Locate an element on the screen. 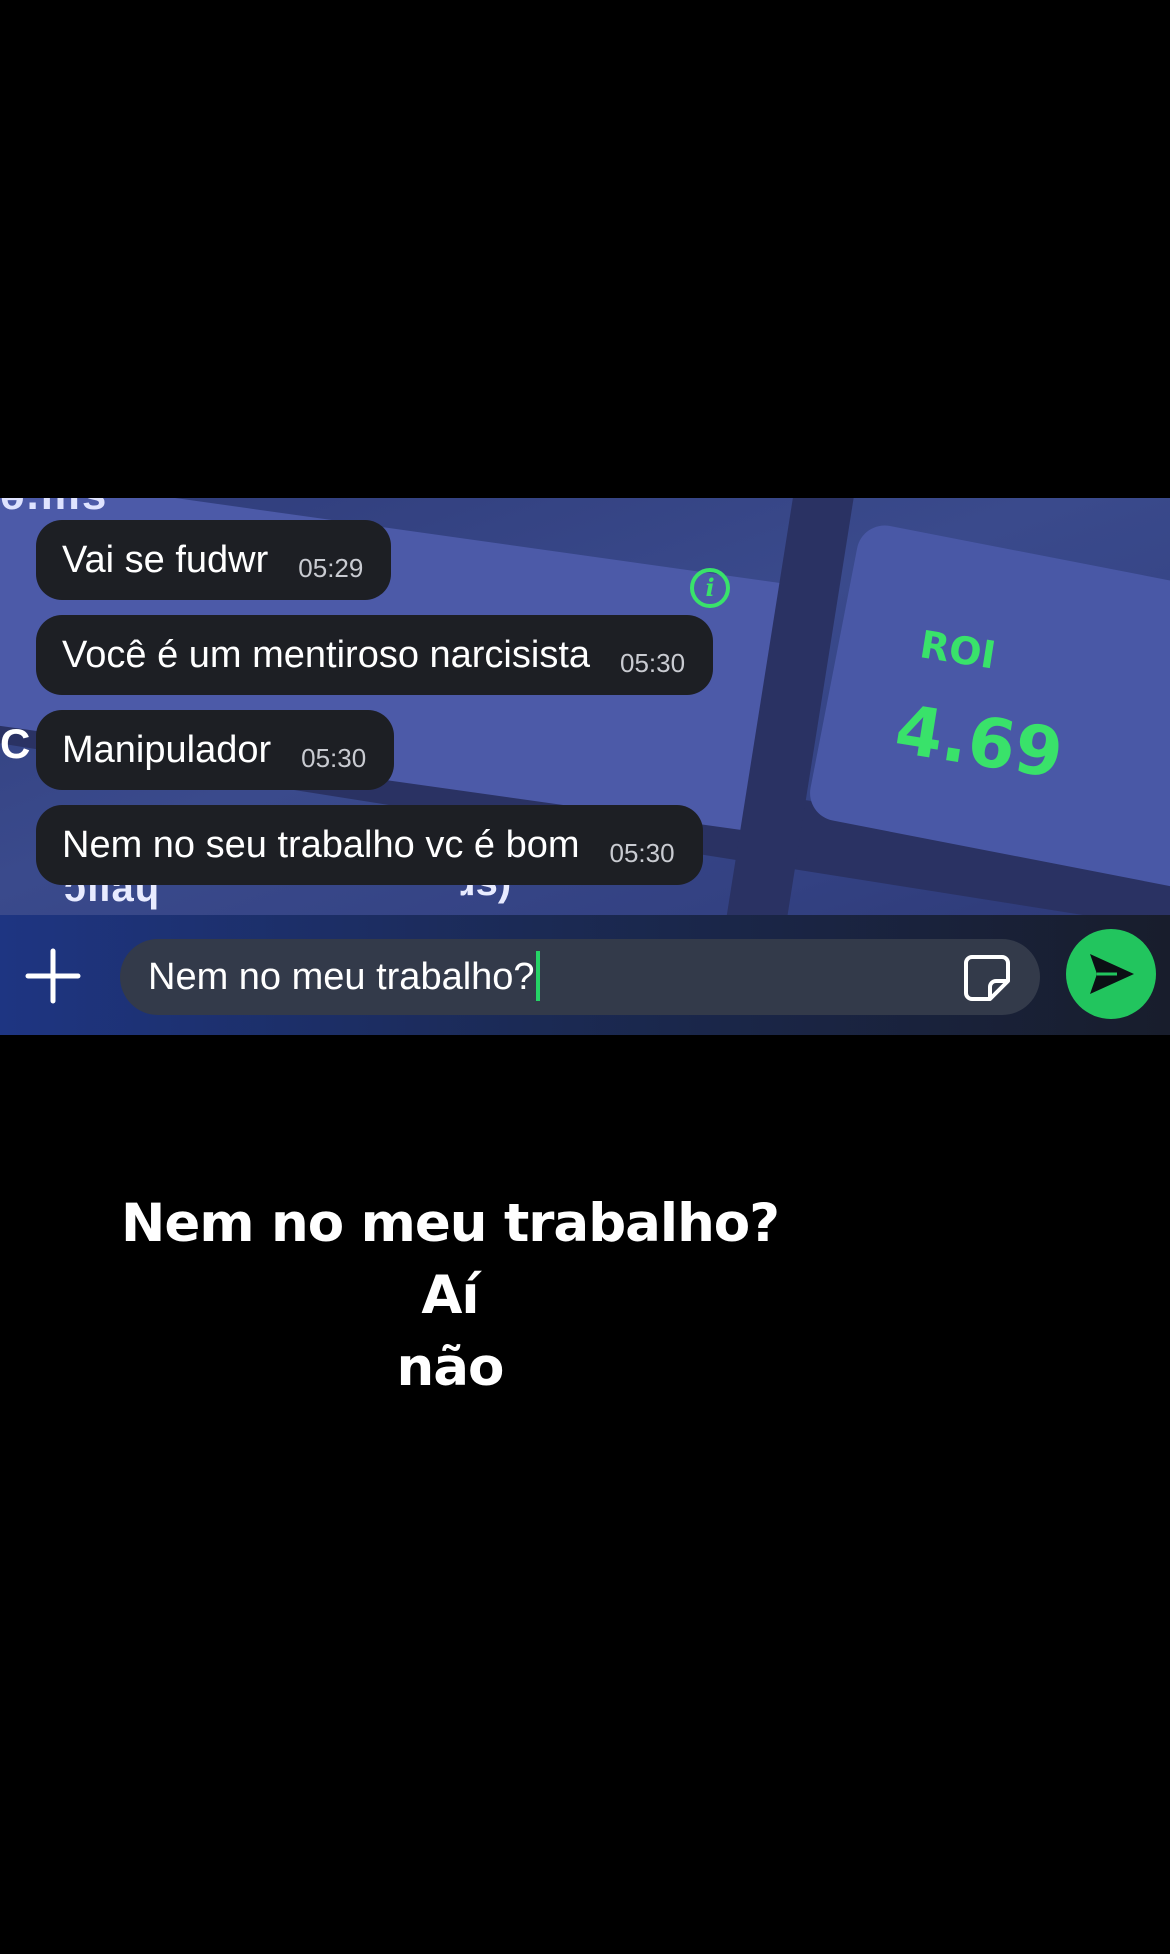  caption-line: não is located at coordinates (450, 1367).